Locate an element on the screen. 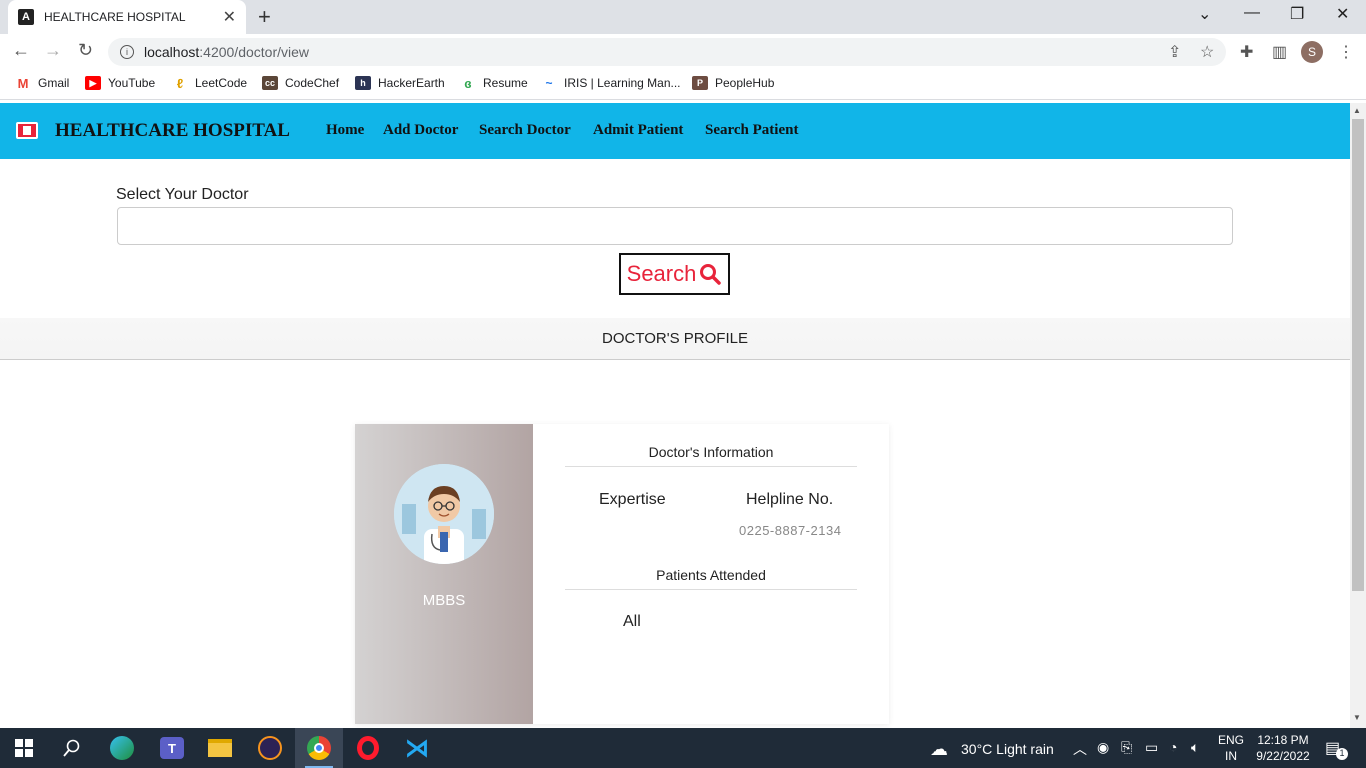  url-path: :4200/doctor/view is located at coordinates (254, 52).